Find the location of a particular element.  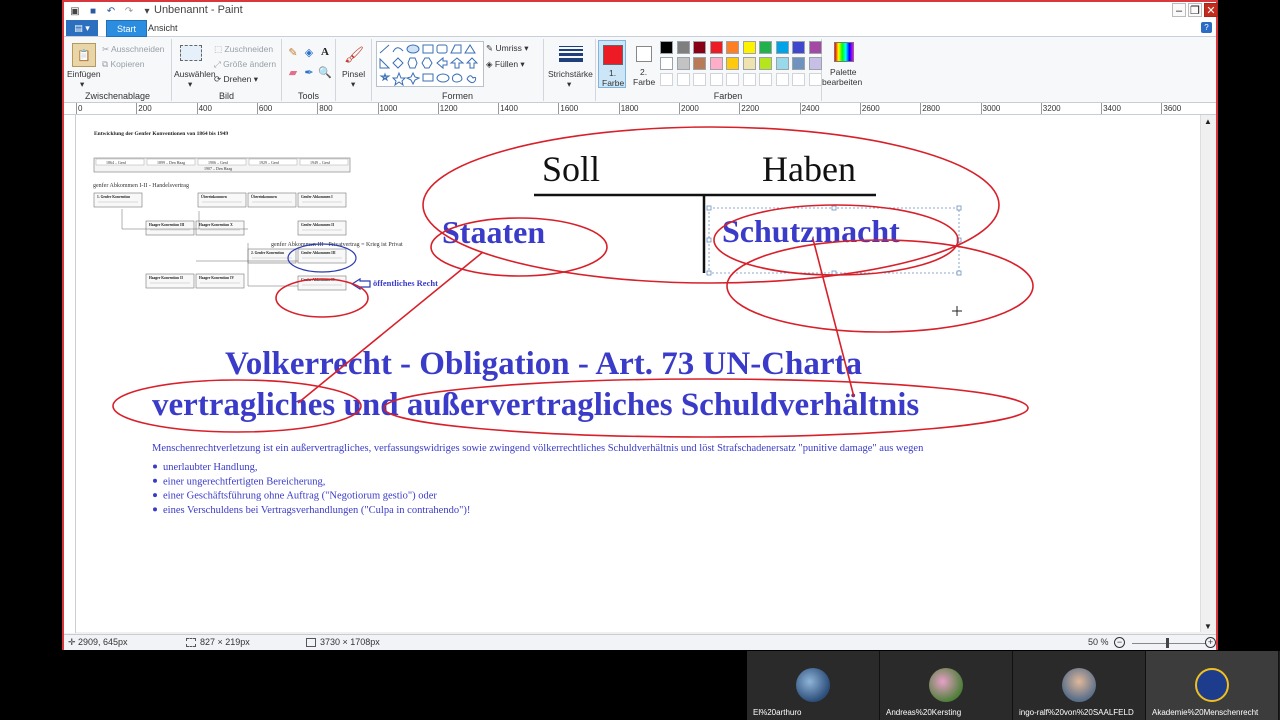

zoom-in-icon: + is located at coordinates (1210, 642).